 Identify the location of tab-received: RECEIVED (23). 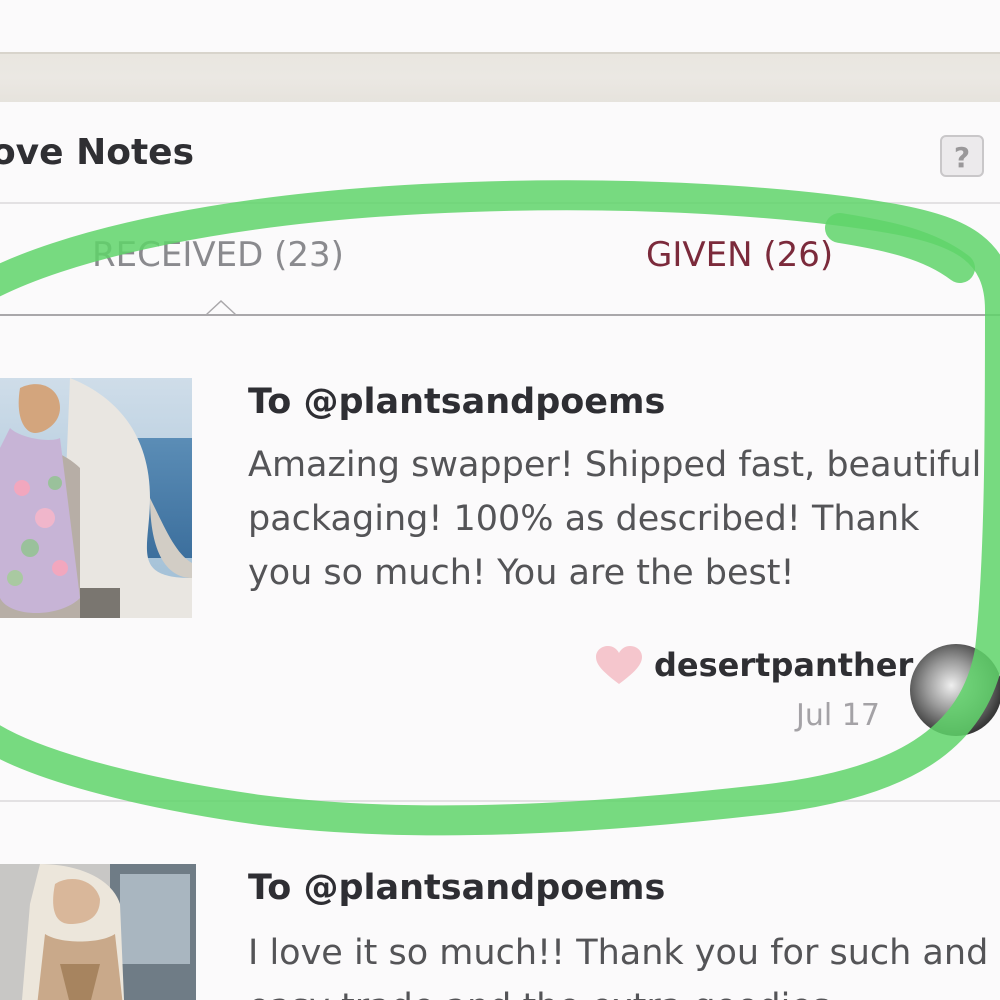
(218, 255).